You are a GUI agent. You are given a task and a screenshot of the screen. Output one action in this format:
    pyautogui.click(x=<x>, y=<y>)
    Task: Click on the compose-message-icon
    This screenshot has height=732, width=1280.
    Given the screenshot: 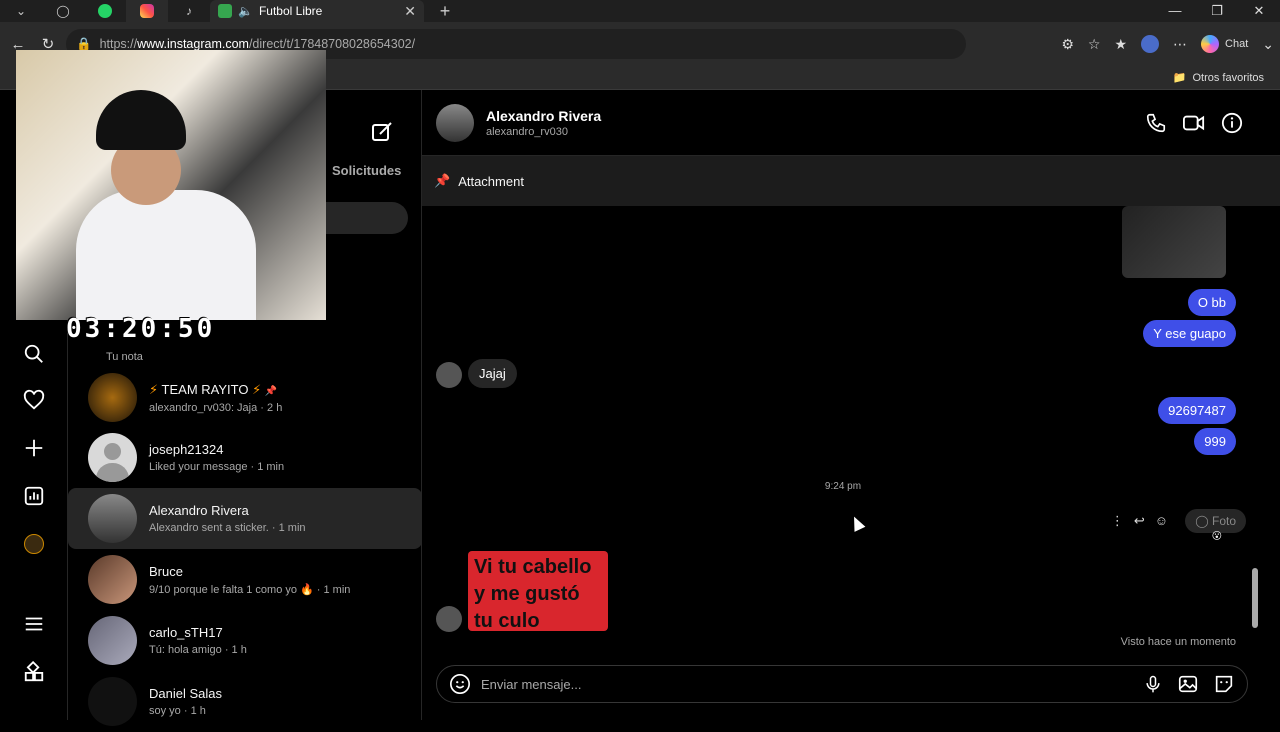 What is the action you would take?
    pyautogui.click(x=382, y=132)
    